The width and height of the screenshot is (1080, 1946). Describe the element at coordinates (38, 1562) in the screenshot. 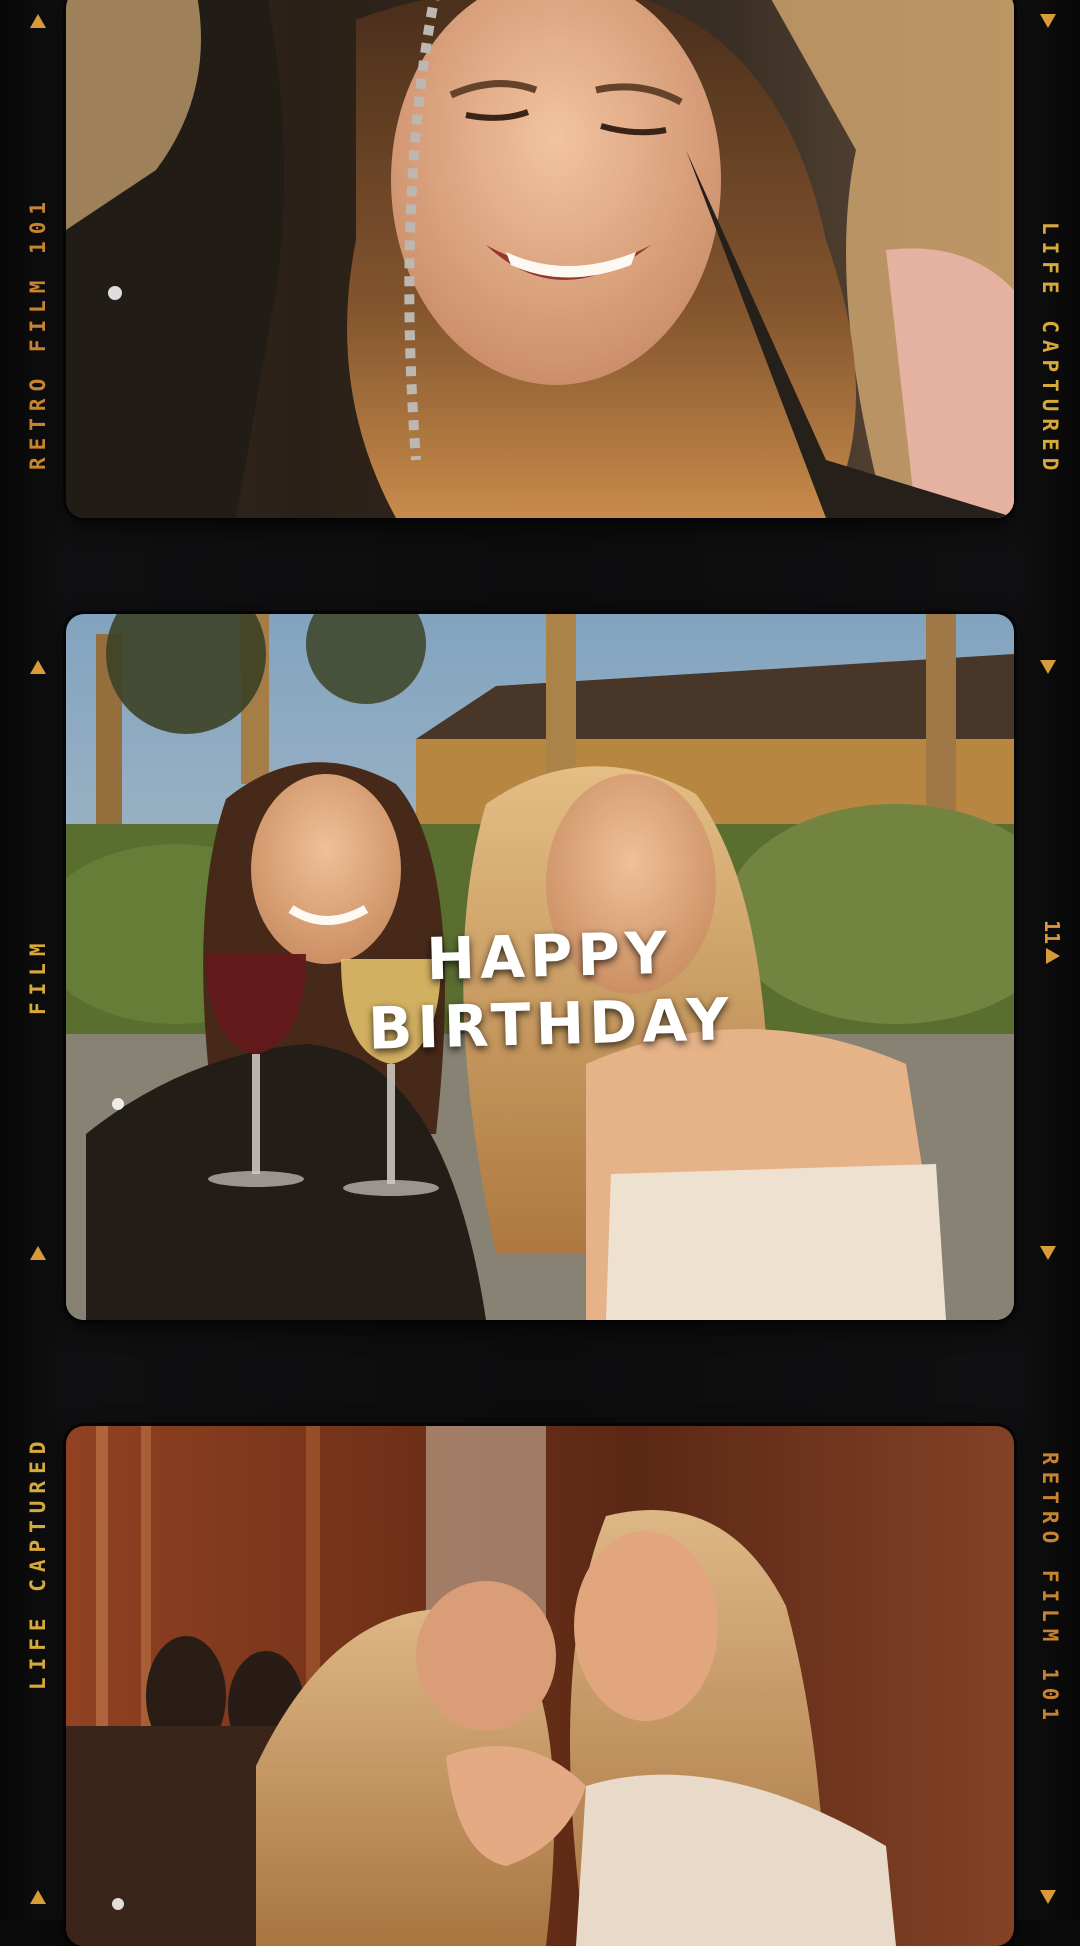

I see `edge-label-life-captured-left: LIFE CAPTURED` at that location.